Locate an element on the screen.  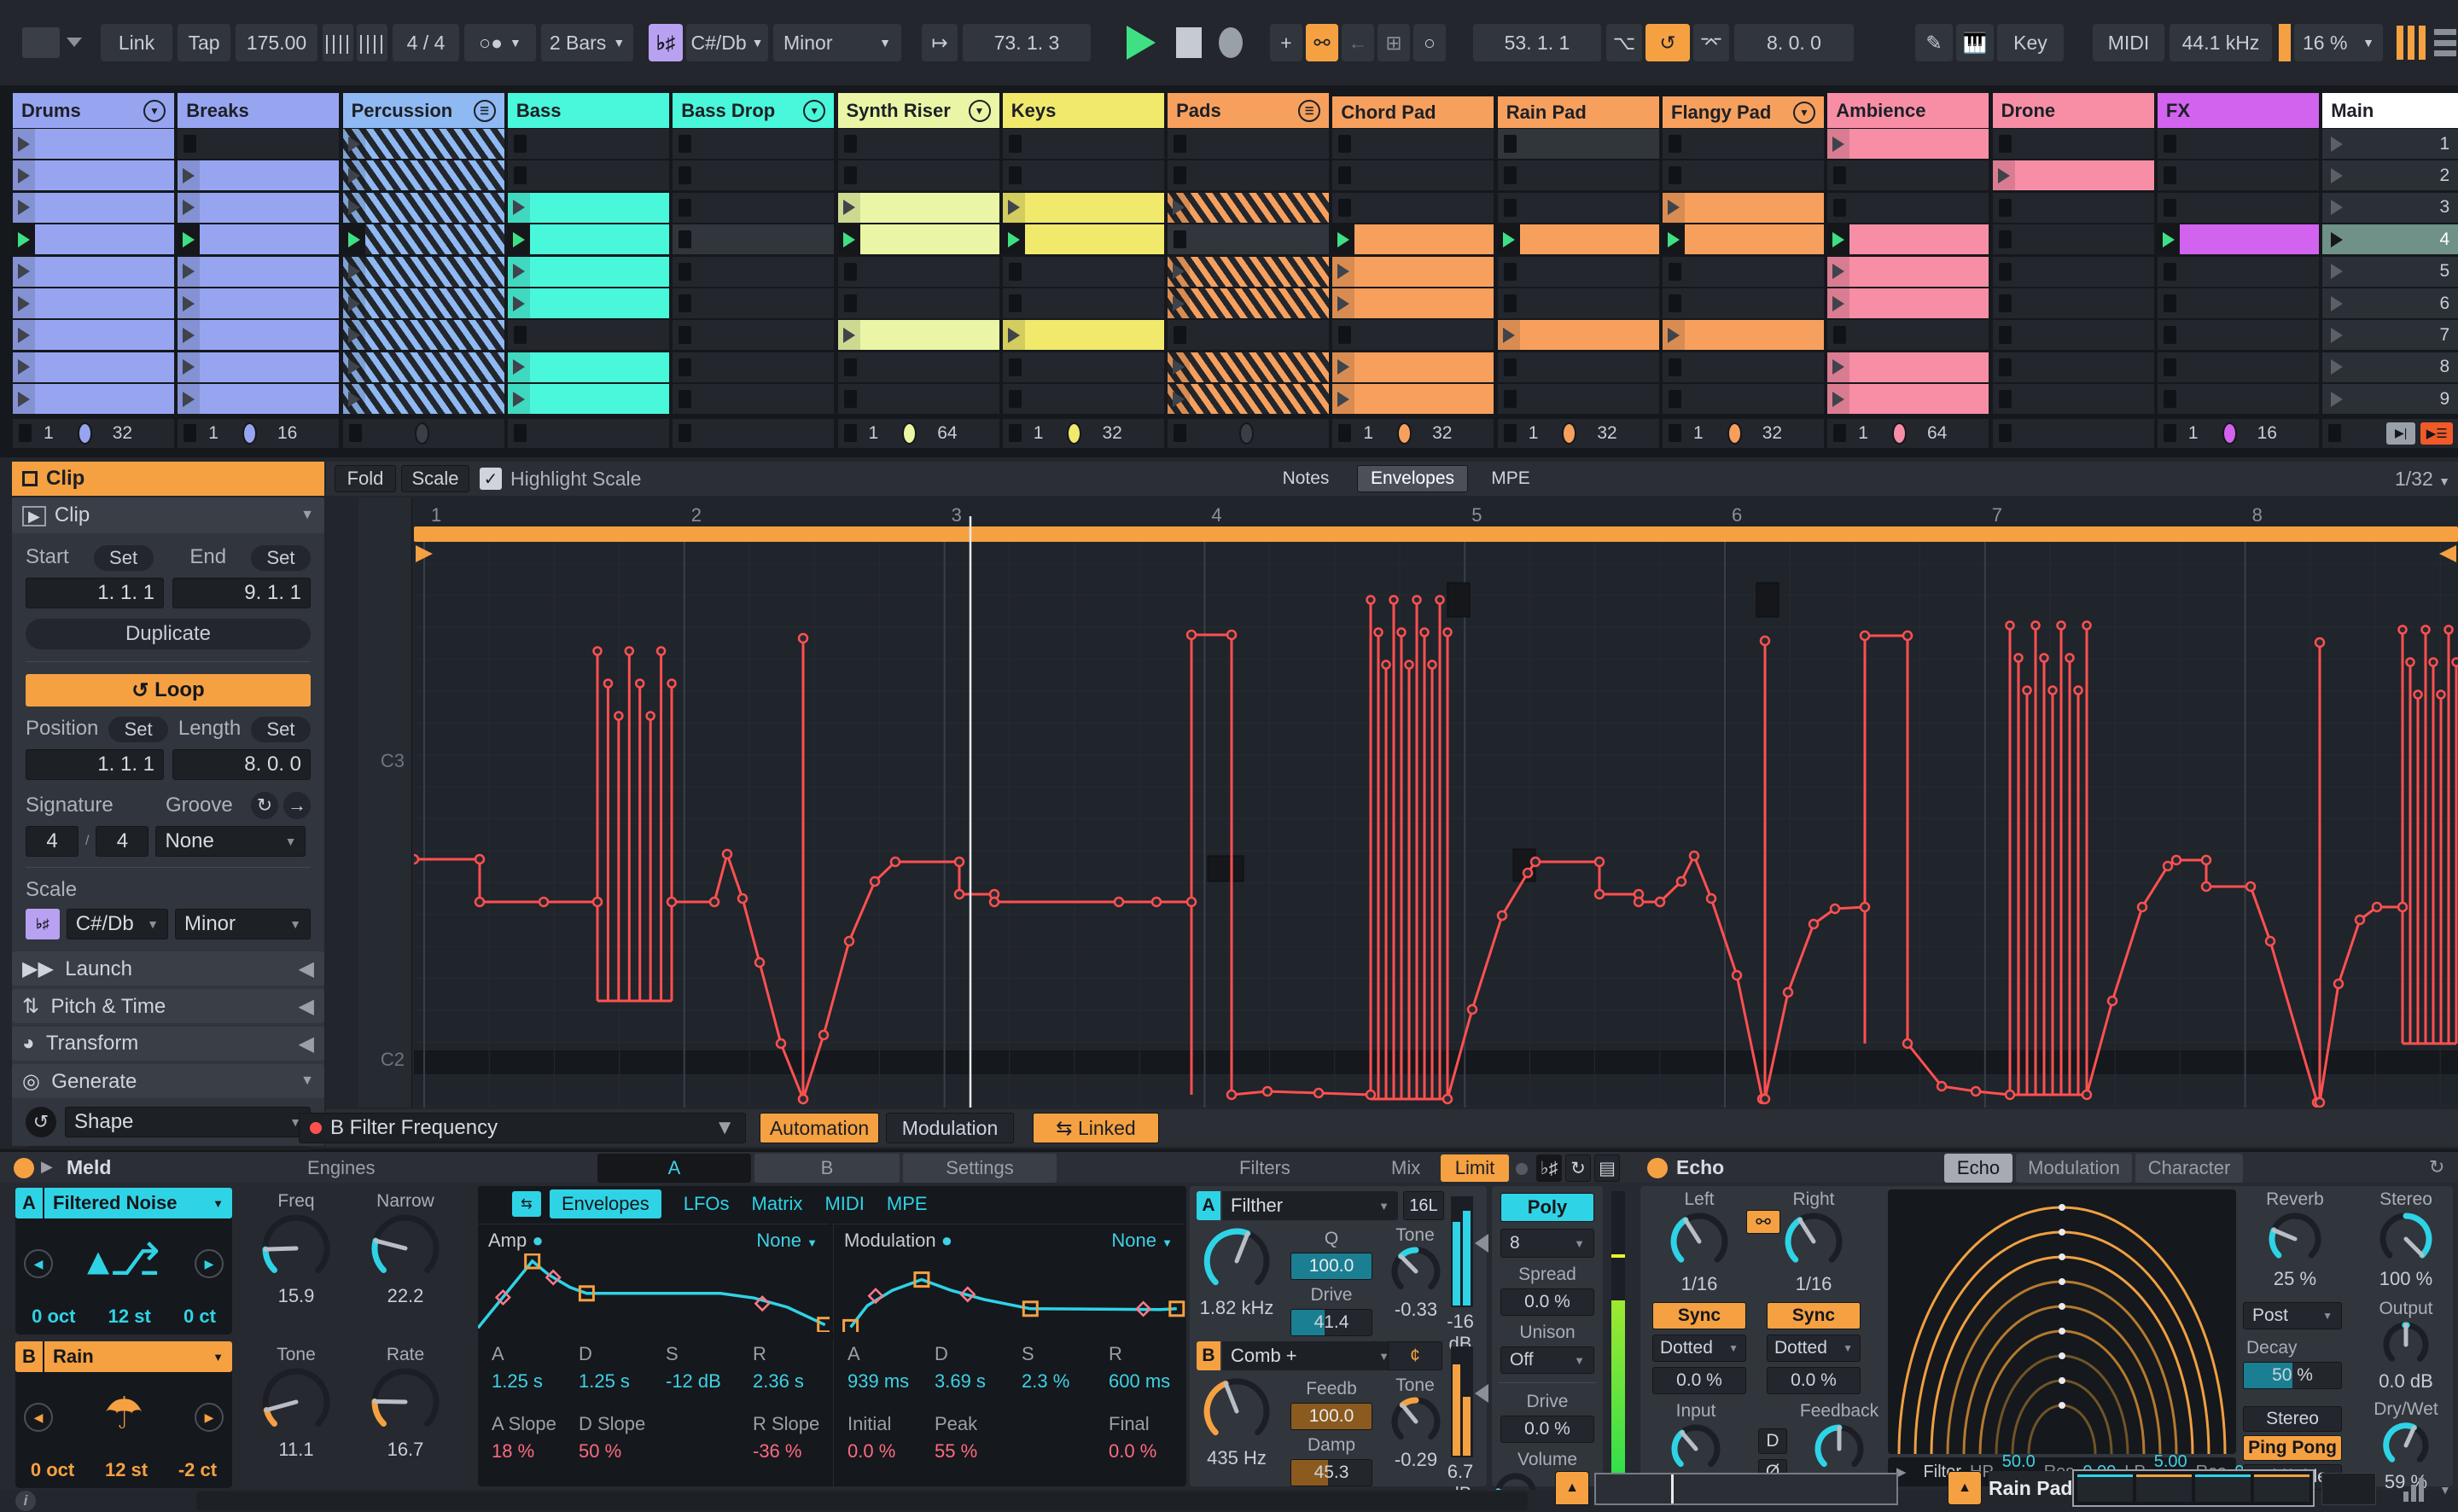
track-header-percussion: Percussion ☰ is located at coordinates (423, 110).